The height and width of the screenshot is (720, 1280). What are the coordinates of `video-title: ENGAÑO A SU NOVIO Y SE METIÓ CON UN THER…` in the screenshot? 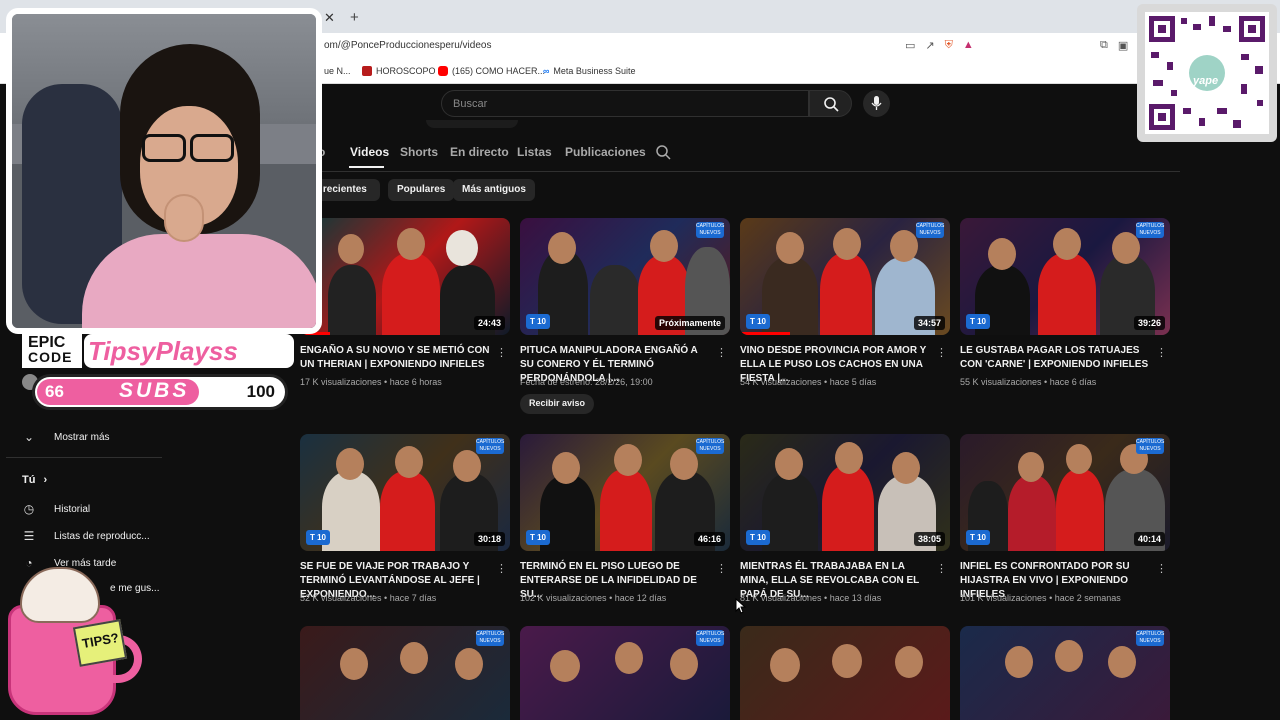 It's located at (395, 358).